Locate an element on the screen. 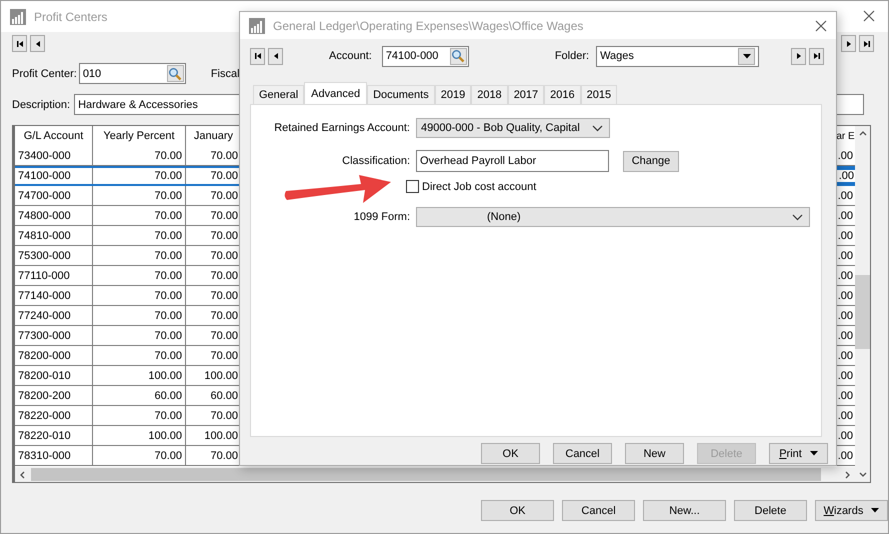 This screenshot has width=889, height=534. folder-dropdown: Wages is located at coordinates (678, 56).